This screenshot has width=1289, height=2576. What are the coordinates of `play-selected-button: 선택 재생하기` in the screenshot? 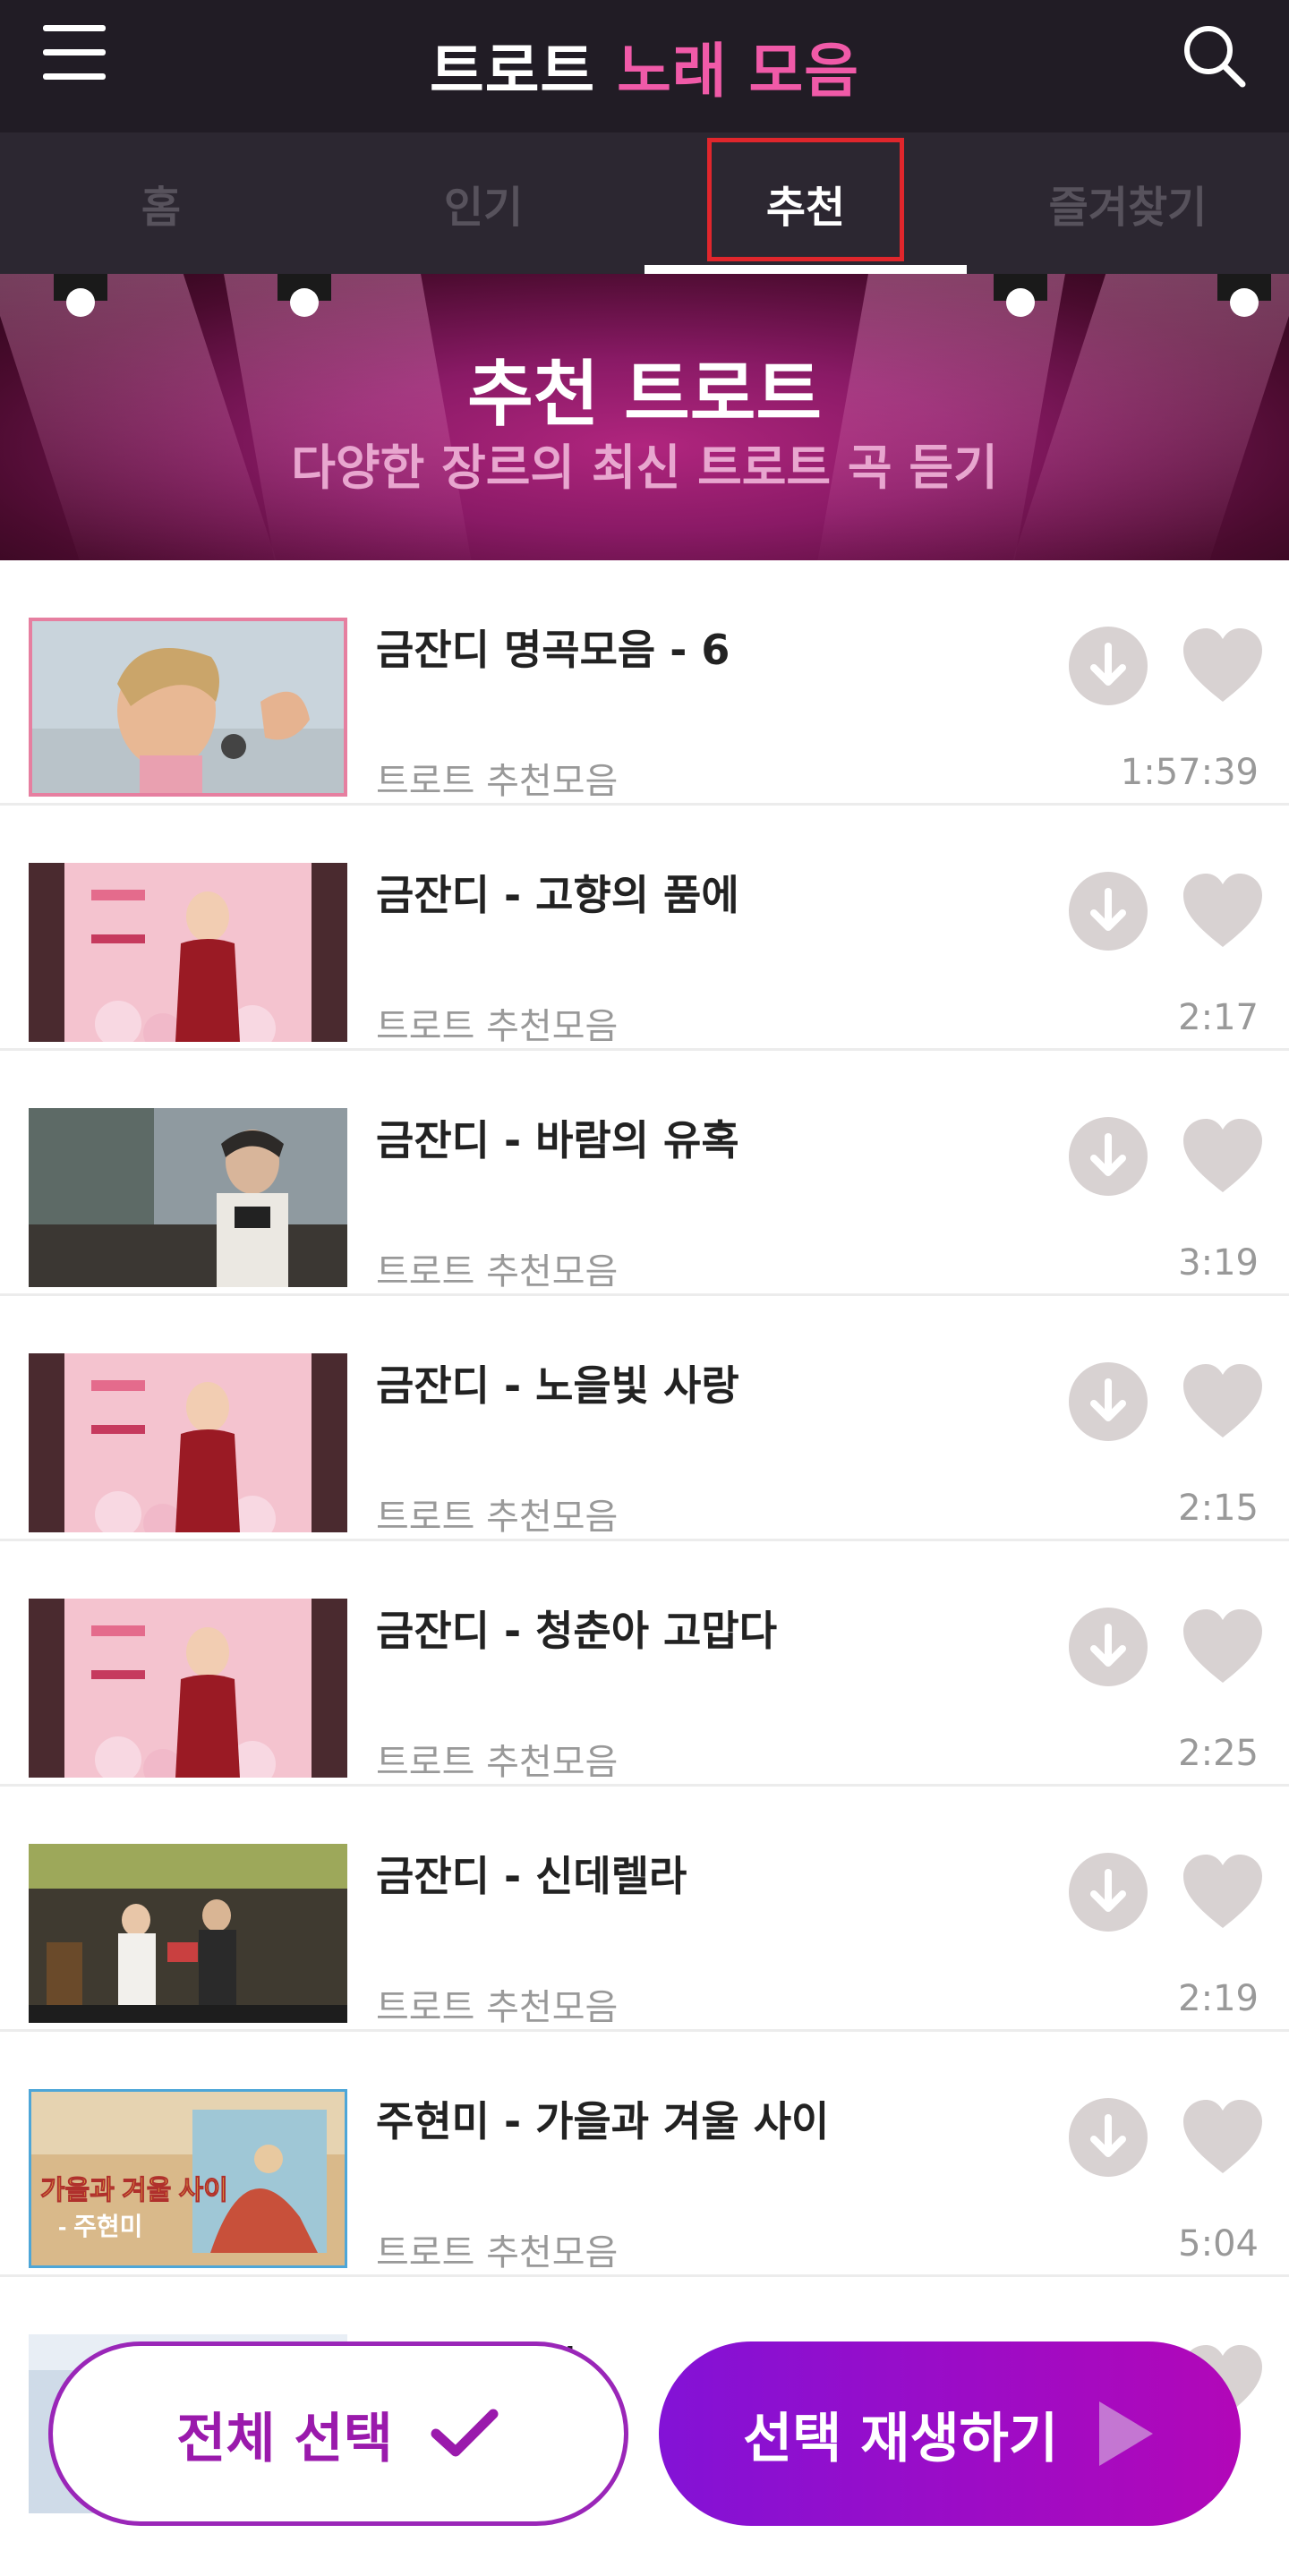 It's located at (950, 2433).